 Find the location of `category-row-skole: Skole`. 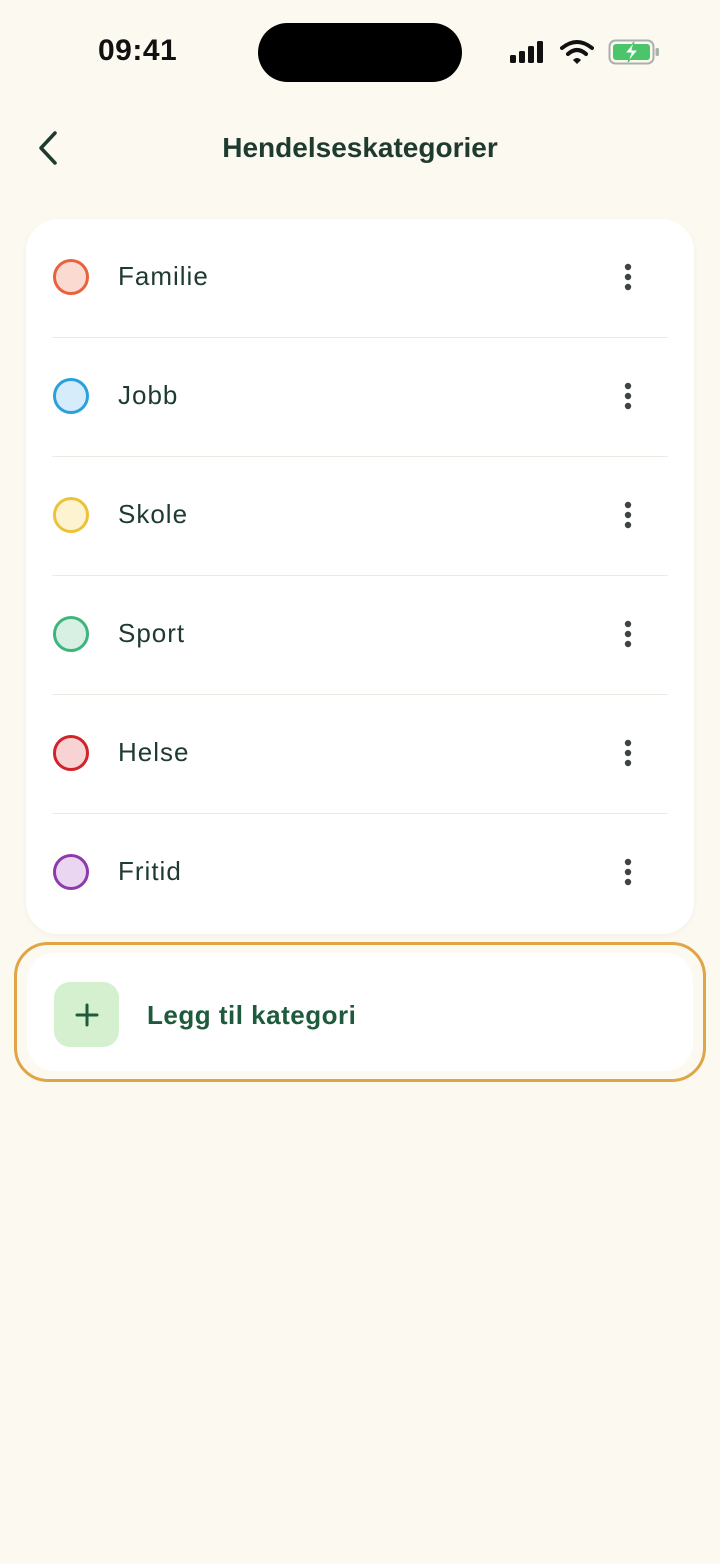

category-row-skole: Skole is located at coordinates (360, 516).